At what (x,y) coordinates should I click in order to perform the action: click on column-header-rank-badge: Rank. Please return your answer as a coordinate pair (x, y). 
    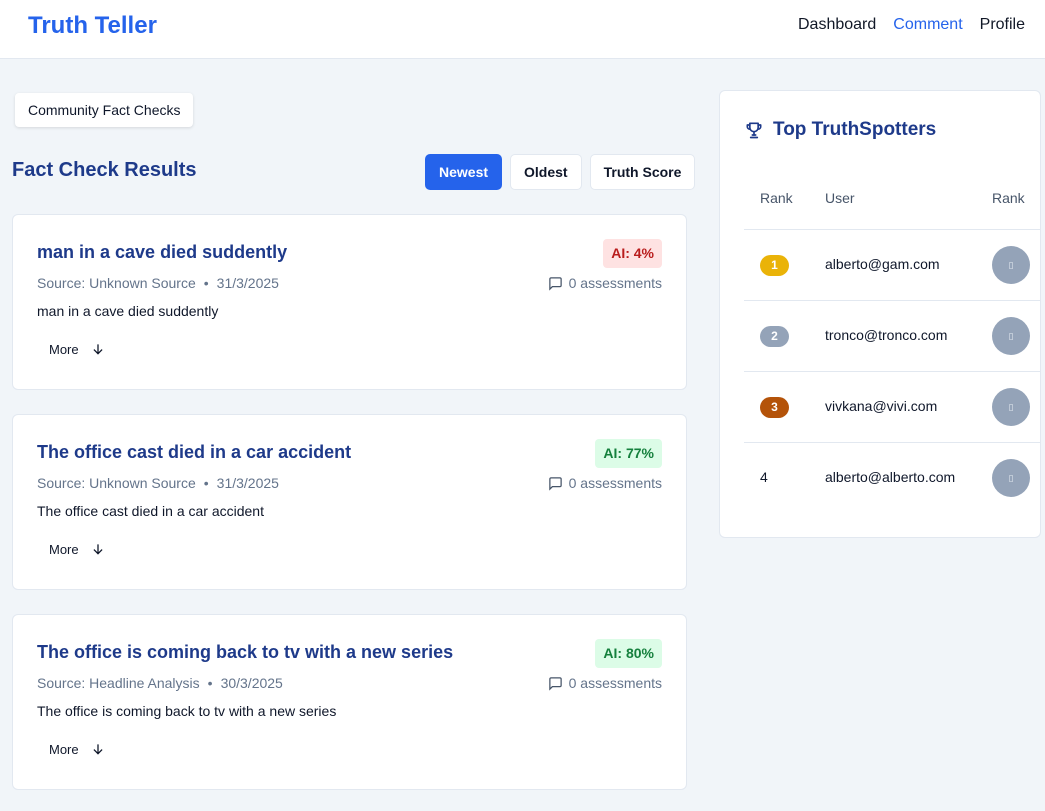
    Looking at the image, I should click on (1008, 198).